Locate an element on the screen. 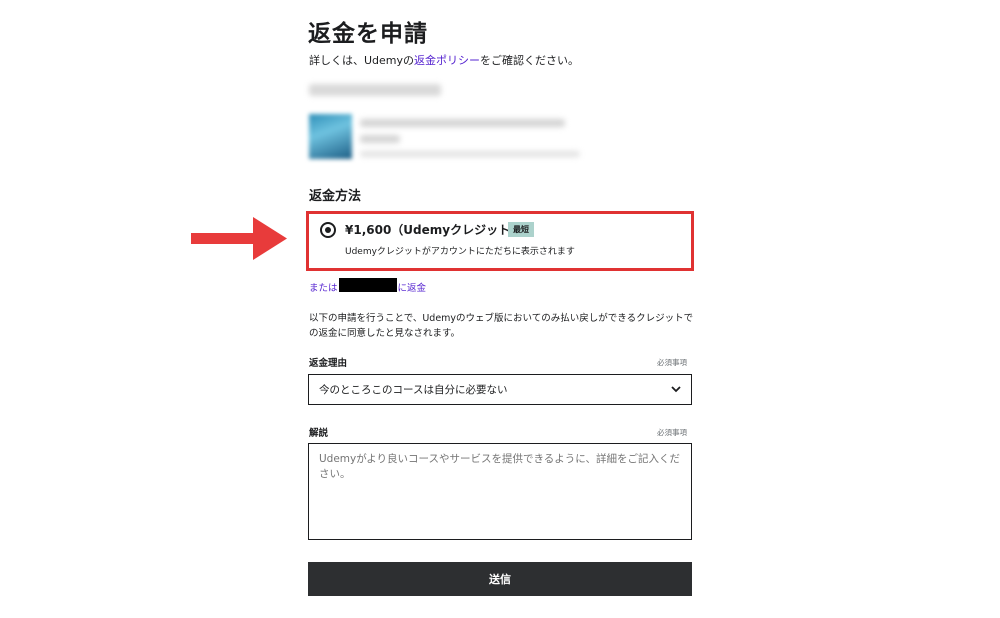 The height and width of the screenshot is (618, 1000). redacted-payment-method is located at coordinates (368, 285).